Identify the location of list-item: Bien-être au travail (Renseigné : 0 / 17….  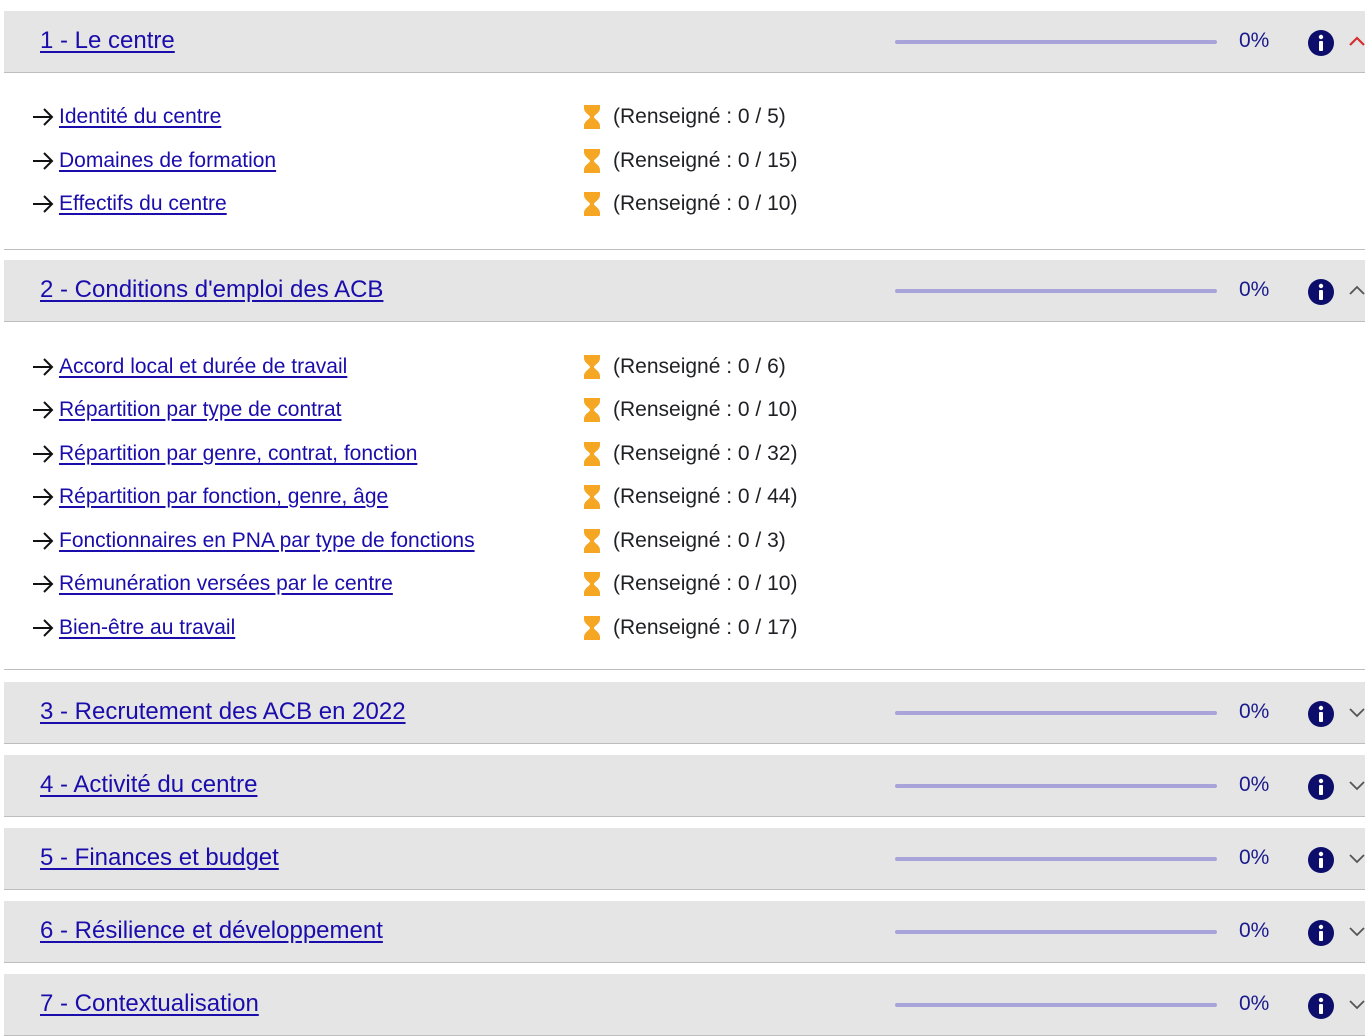
(684, 628).